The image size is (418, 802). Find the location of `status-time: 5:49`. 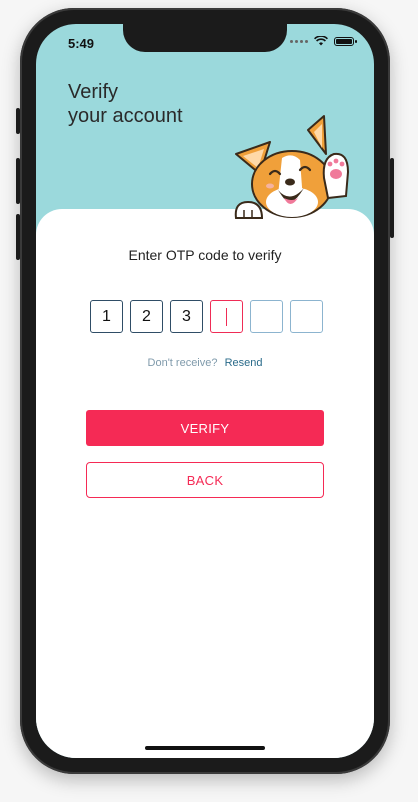

status-time: 5:49 is located at coordinates (81, 43).